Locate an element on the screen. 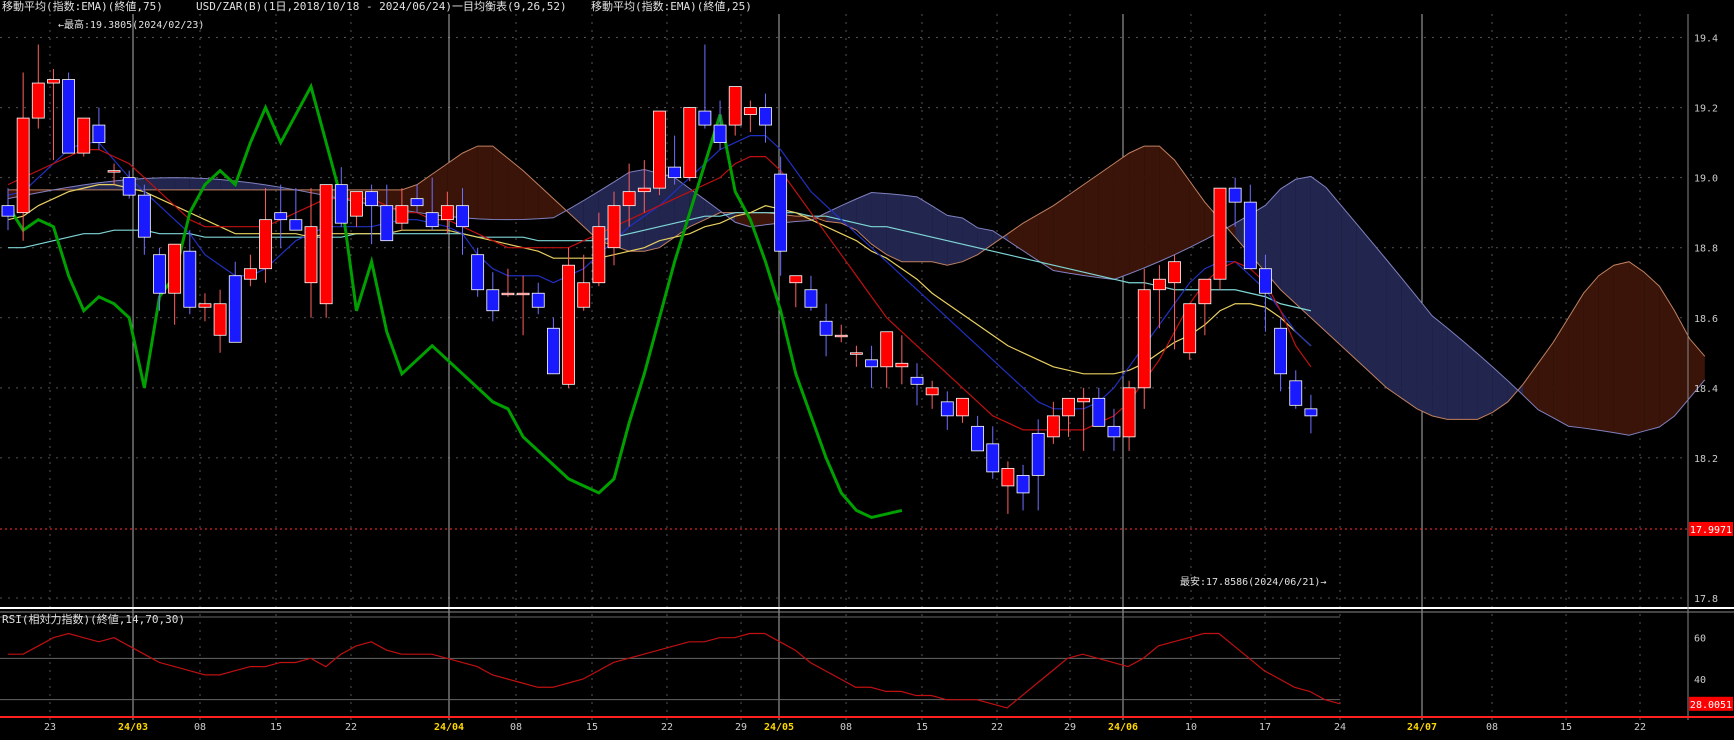  rsi-line is located at coordinates (674, 670).